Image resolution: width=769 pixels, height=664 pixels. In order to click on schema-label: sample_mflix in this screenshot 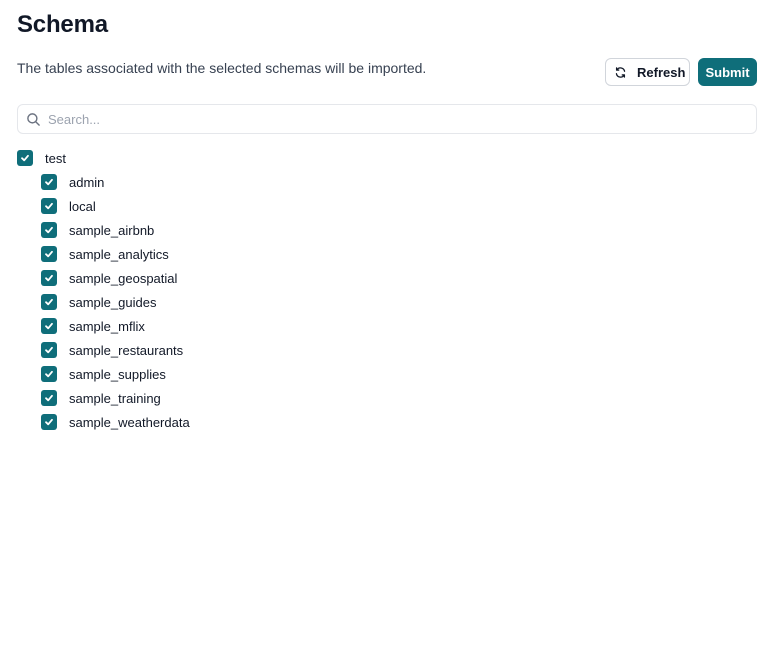, I will do `click(107, 326)`.